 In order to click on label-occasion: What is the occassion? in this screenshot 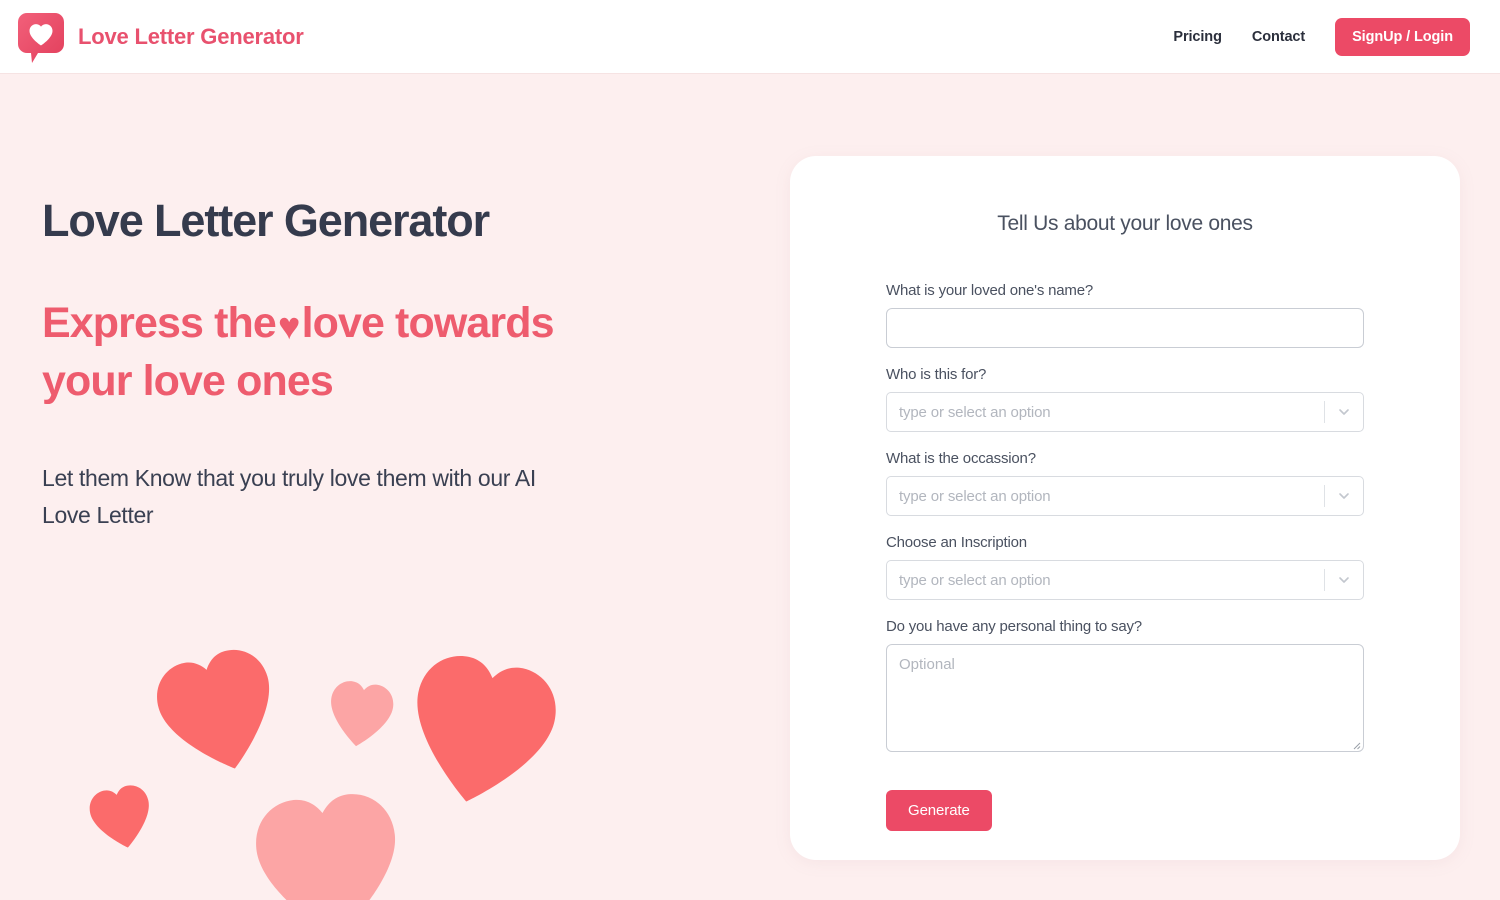, I will do `click(961, 458)`.